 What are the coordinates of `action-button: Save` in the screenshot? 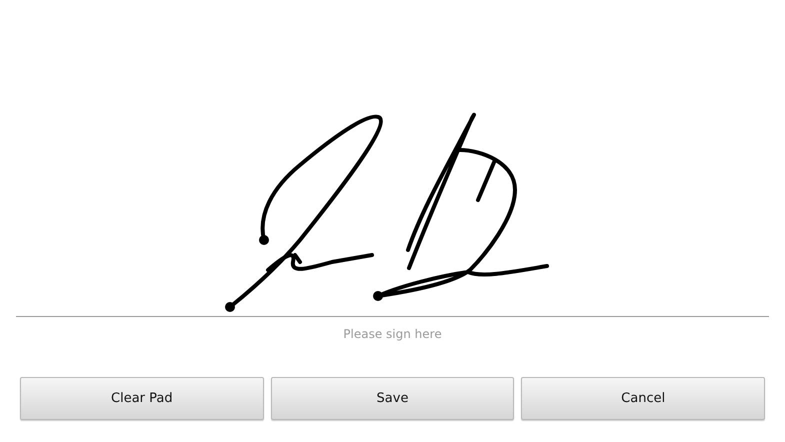 It's located at (392, 398).